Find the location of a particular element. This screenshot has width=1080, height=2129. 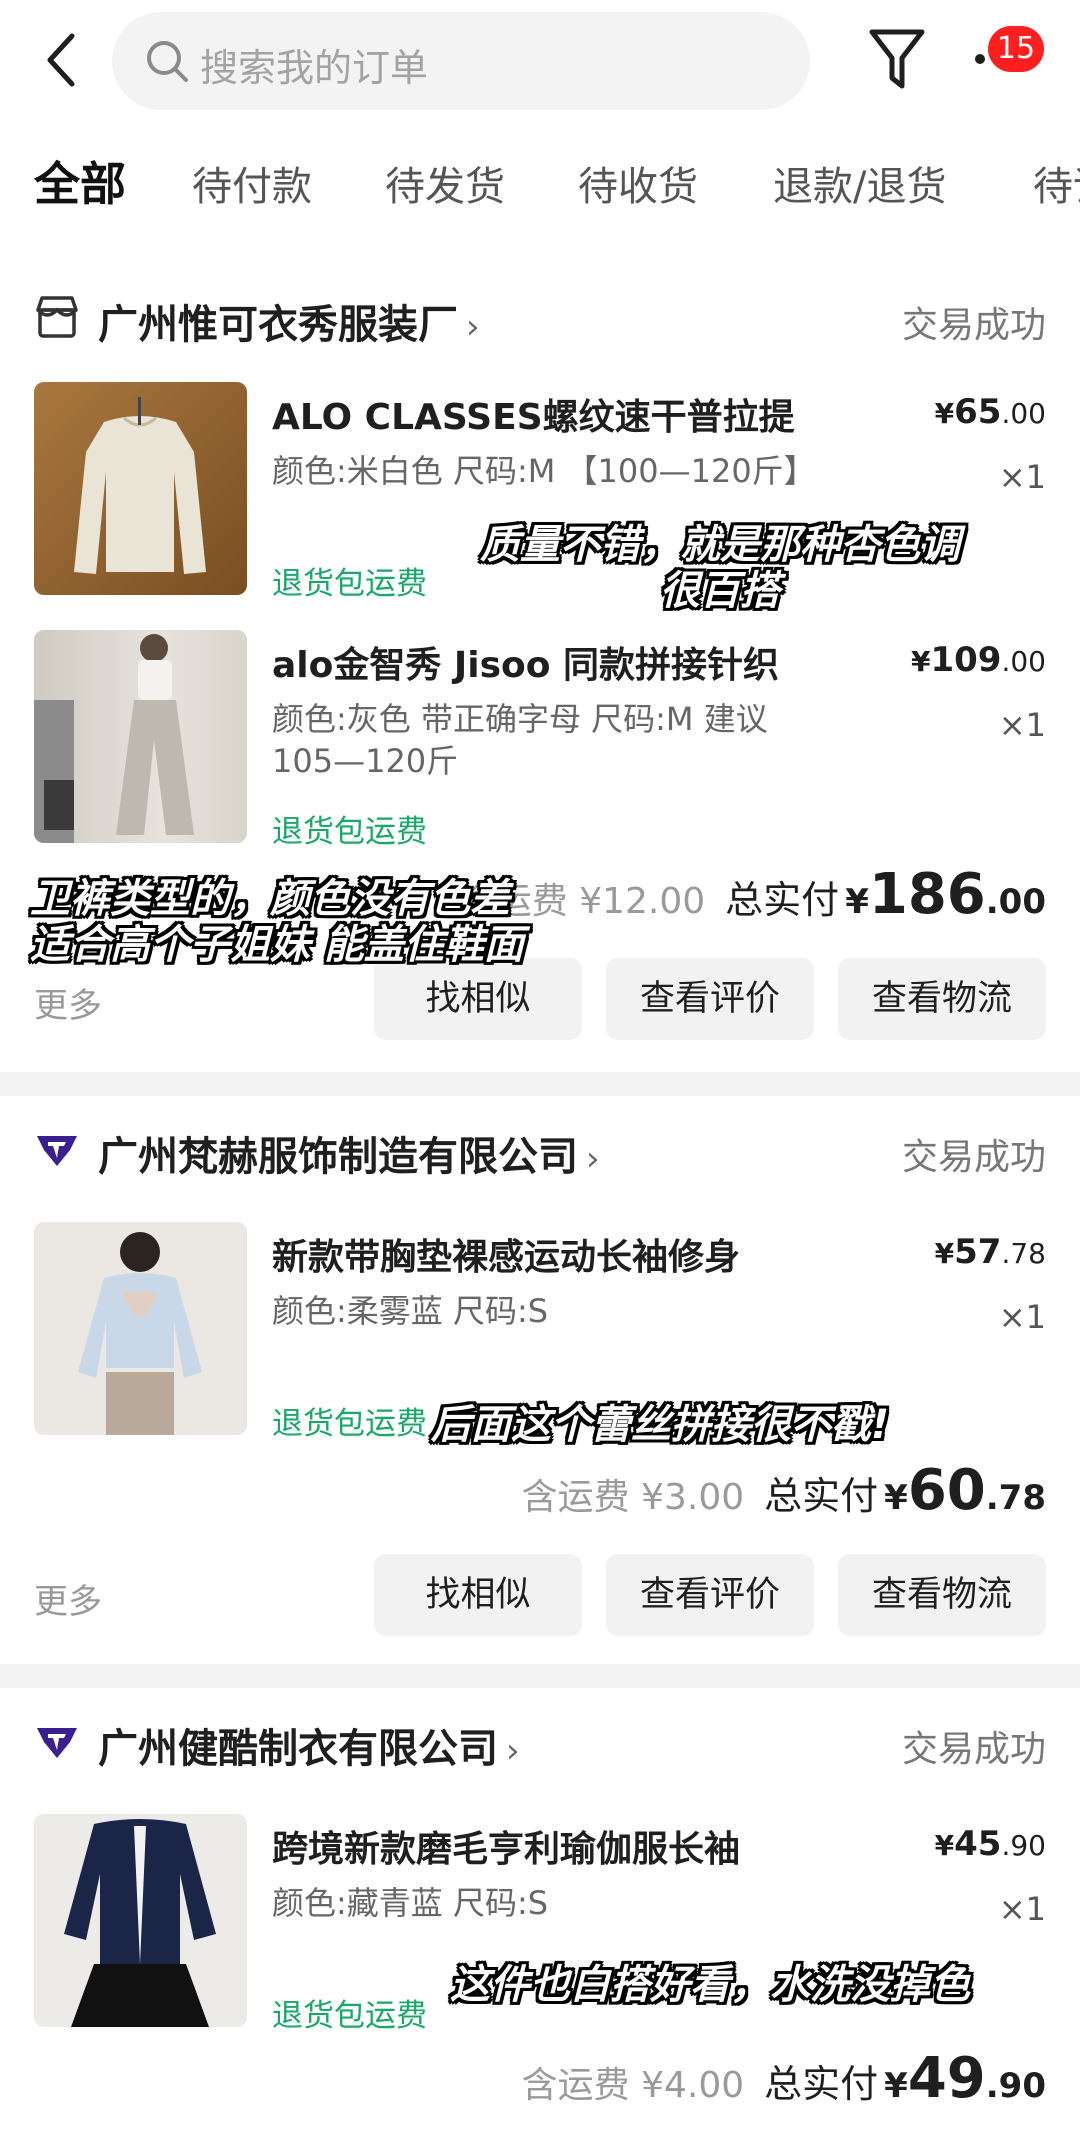

caption-line: 卫裤类型的，颜色没有色差 is located at coordinates (270, 899).